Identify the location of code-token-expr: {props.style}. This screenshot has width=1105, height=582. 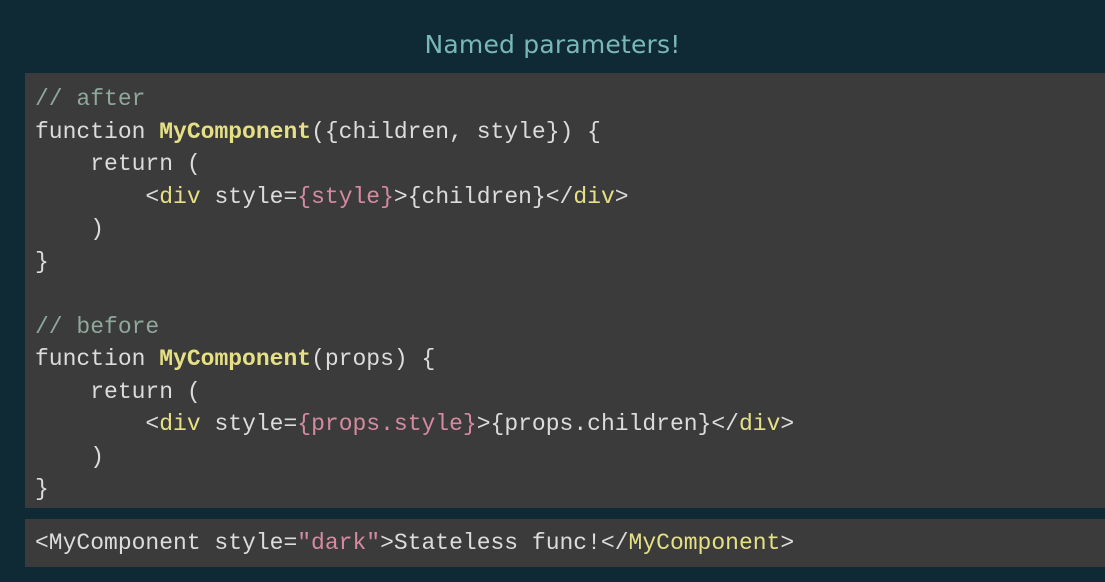
(387, 424).